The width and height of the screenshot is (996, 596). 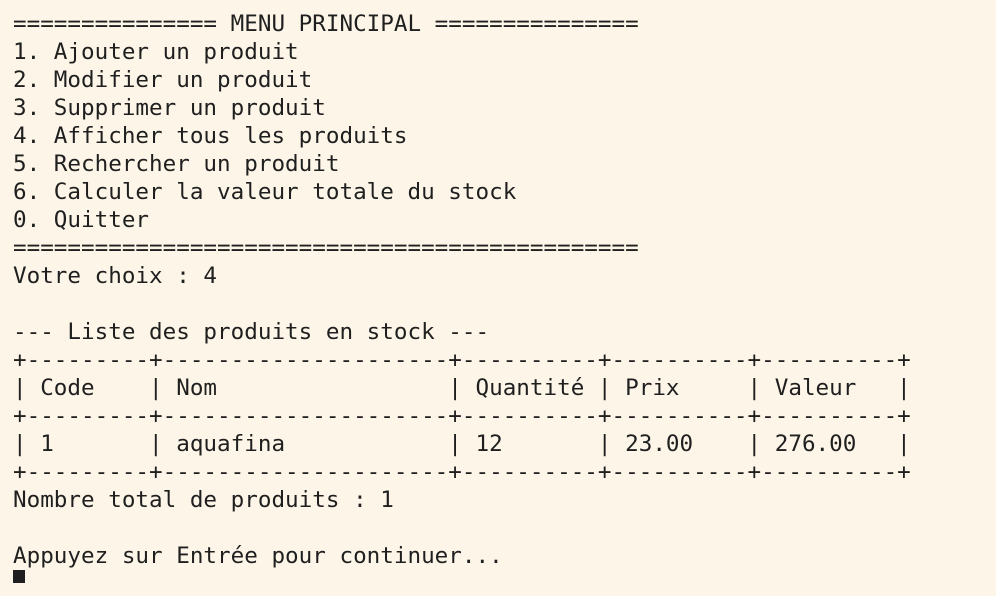 What do you see at coordinates (115, 276) in the screenshot?
I see `choice-prompt: Votre choix : 4` at bounding box center [115, 276].